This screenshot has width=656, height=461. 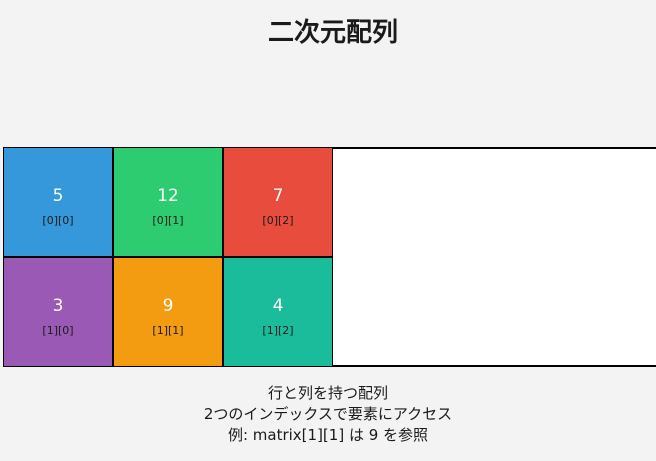 What do you see at coordinates (58, 220) in the screenshot?
I see `cell-index: [0][0]` at bounding box center [58, 220].